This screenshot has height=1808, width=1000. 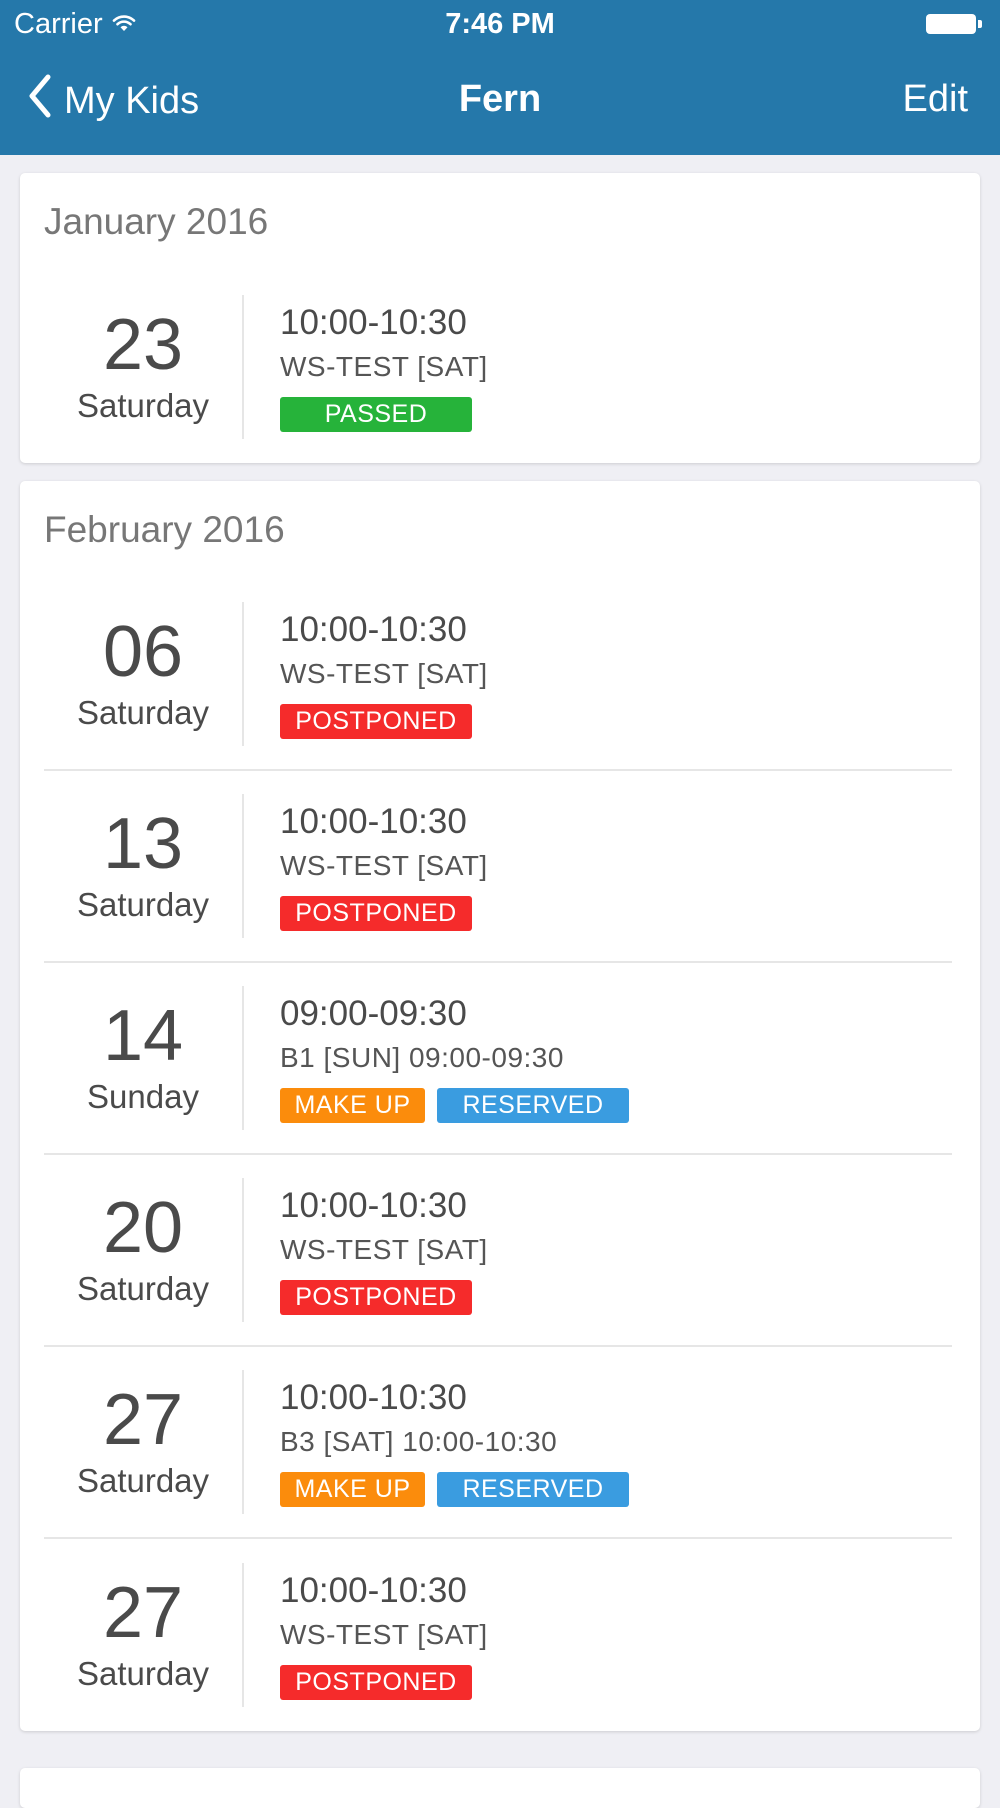 What do you see at coordinates (143, 1228) in the screenshot?
I see `day-number: 20` at bounding box center [143, 1228].